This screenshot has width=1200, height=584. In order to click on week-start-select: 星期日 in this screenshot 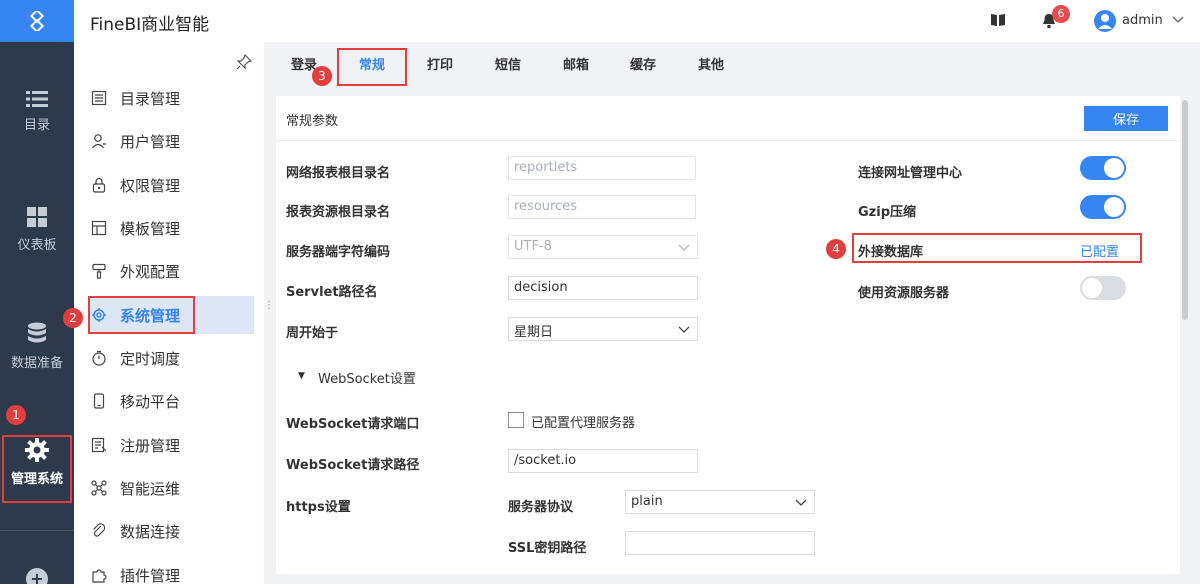, I will do `click(603, 329)`.